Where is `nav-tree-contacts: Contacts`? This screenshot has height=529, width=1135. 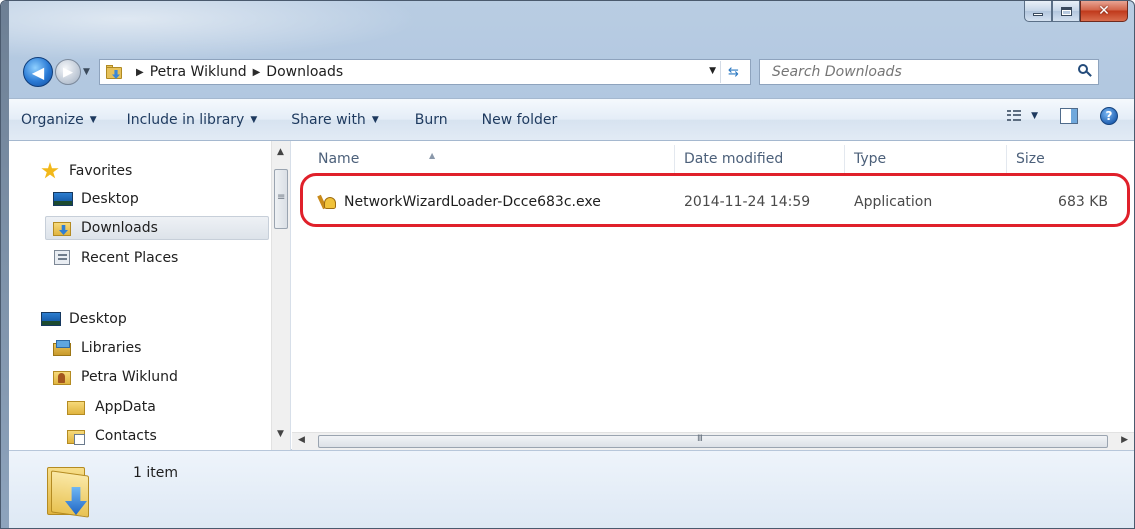
nav-tree-contacts: Contacts is located at coordinates (112, 436).